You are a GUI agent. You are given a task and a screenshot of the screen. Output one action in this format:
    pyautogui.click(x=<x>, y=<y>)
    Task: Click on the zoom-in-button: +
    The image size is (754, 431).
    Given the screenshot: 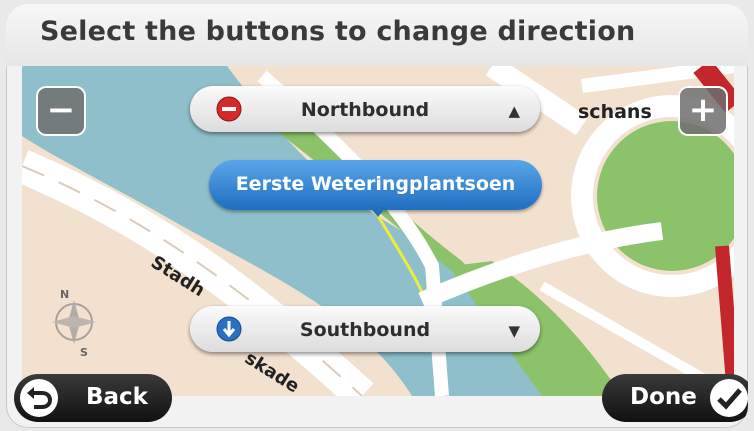 What is the action you would take?
    pyautogui.click(x=703, y=111)
    